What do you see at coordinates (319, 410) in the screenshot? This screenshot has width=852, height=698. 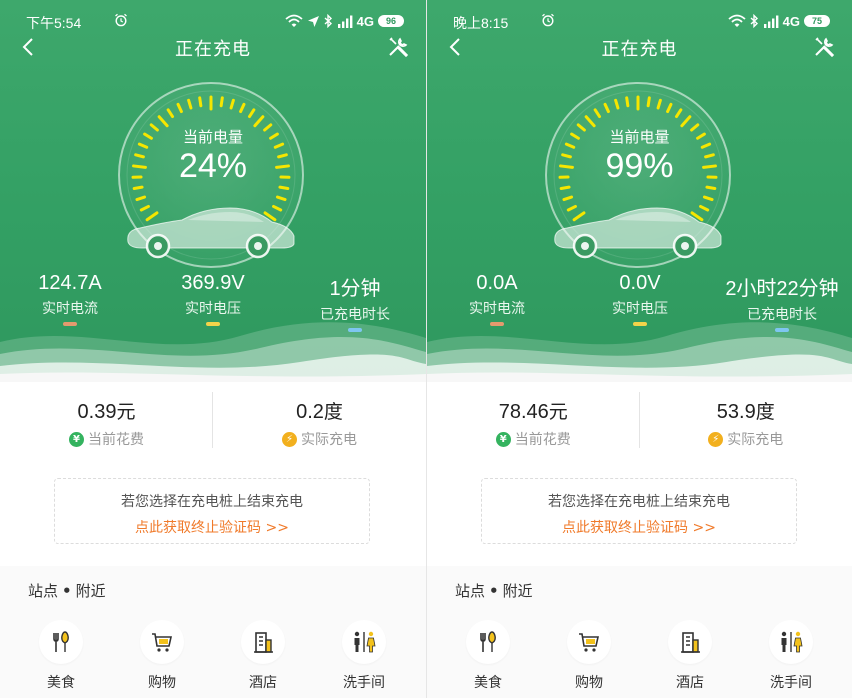 I see `energy-value: 0.2度` at bounding box center [319, 410].